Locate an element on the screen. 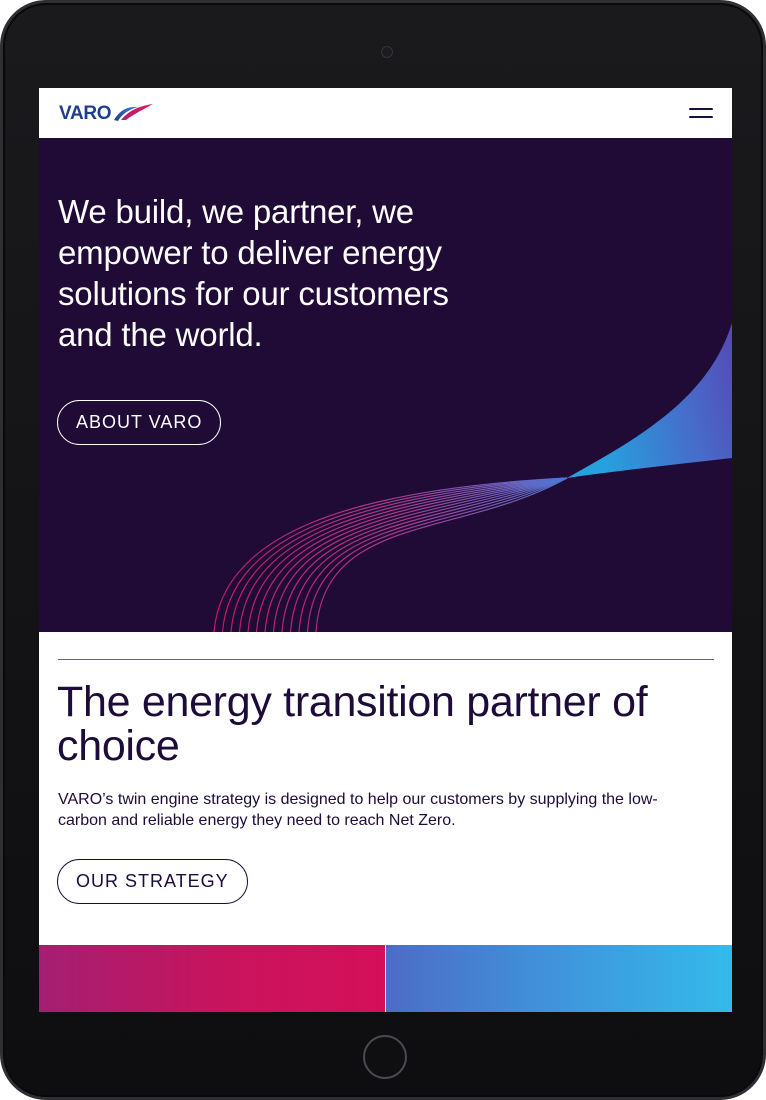 The width and height of the screenshot is (766, 1100). hamburger-menu-icon is located at coordinates (701, 114).